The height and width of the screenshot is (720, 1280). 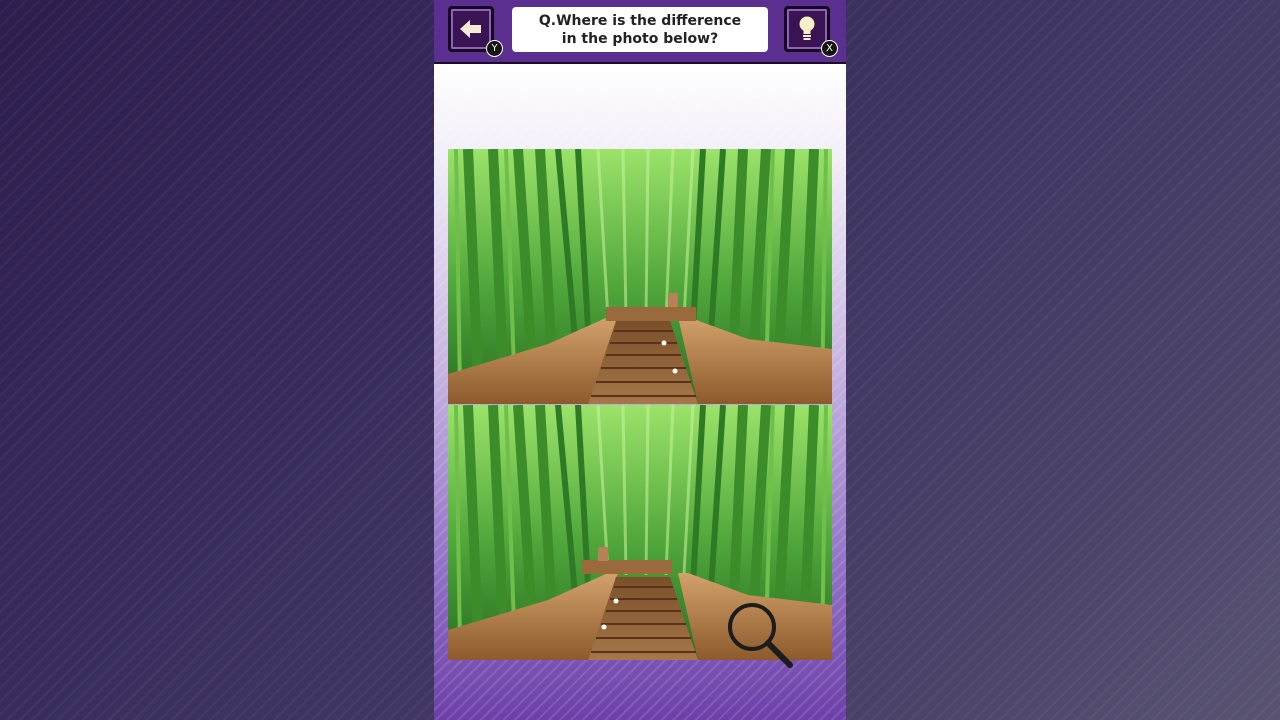 What do you see at coordinates (470, 29) in the screenshot?
I see `back-arrow-icon` at bounding box center [470, 29].